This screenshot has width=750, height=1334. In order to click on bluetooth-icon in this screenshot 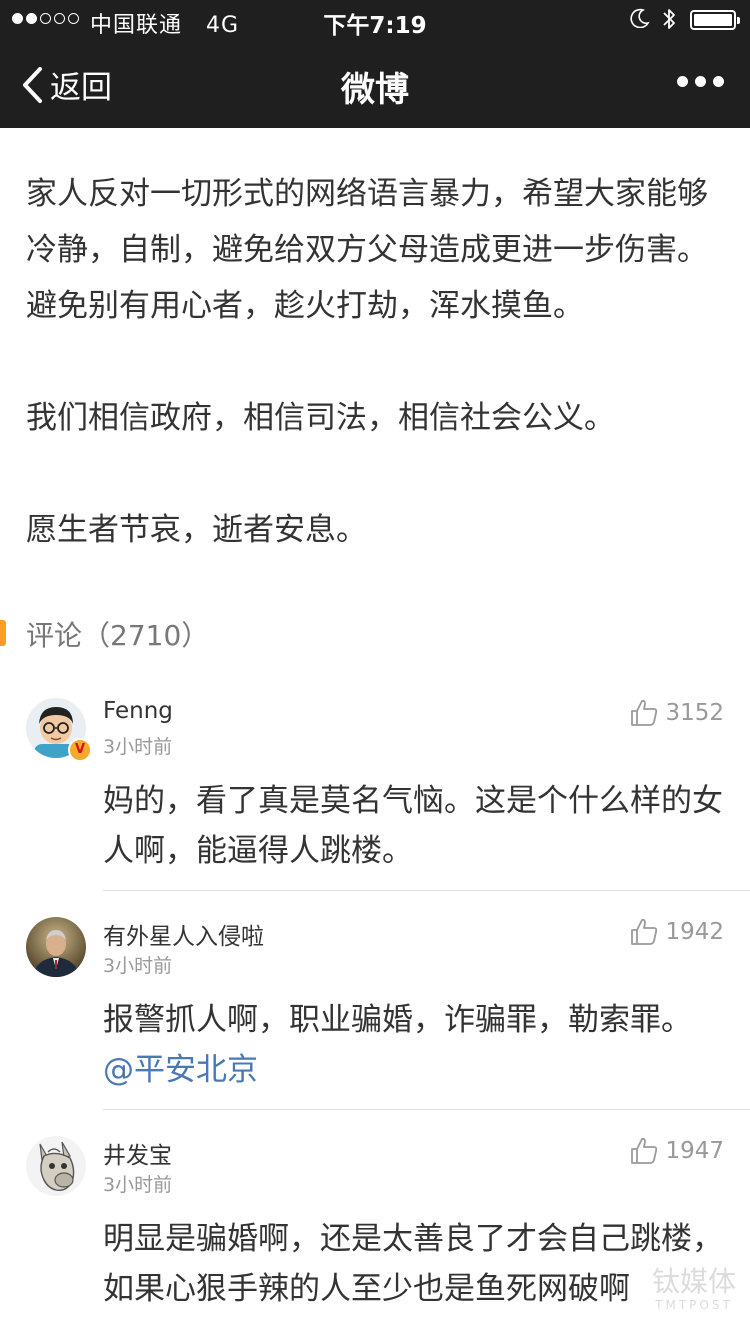, I will do `click(669, 19)`.